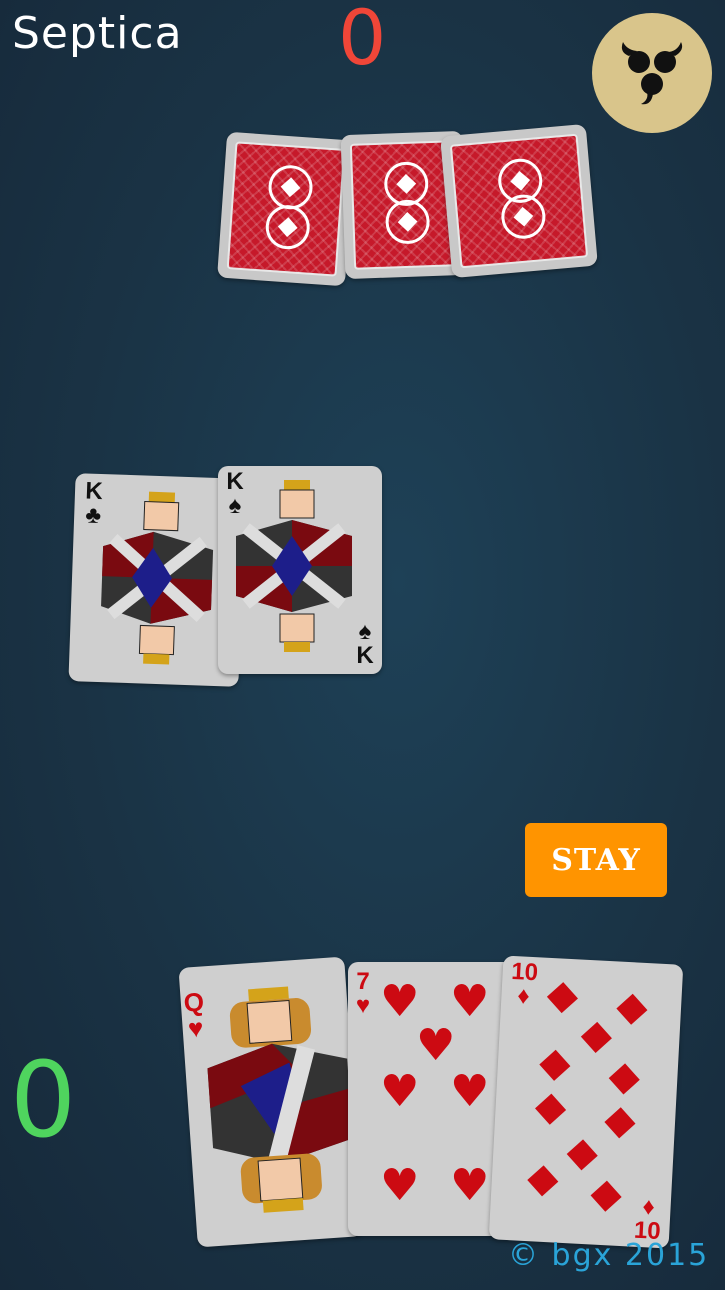 This screenshot has width=725, height=1290. What do you see at coordinates (523, 996) in the screenshot?
I see `diamond-icon: ♦` at bounding box center [523, 996].